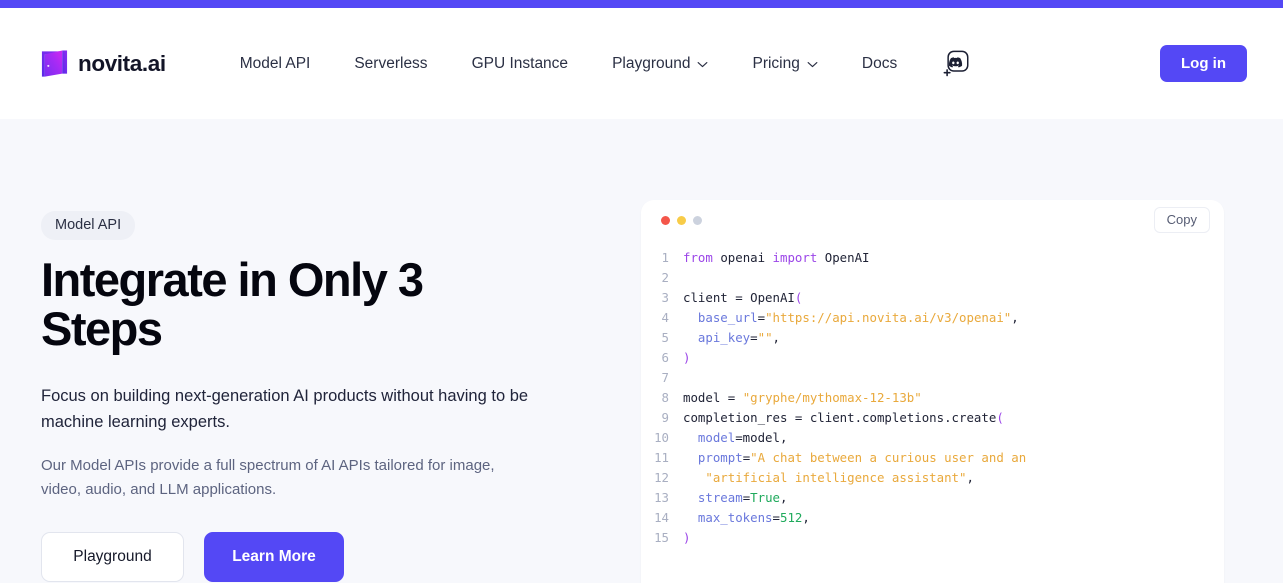 This screenshot has width=1283, height=583. Describe the element at coordinates (665, 277) in the screenshot. I see `code-line-number: 2` at that location.